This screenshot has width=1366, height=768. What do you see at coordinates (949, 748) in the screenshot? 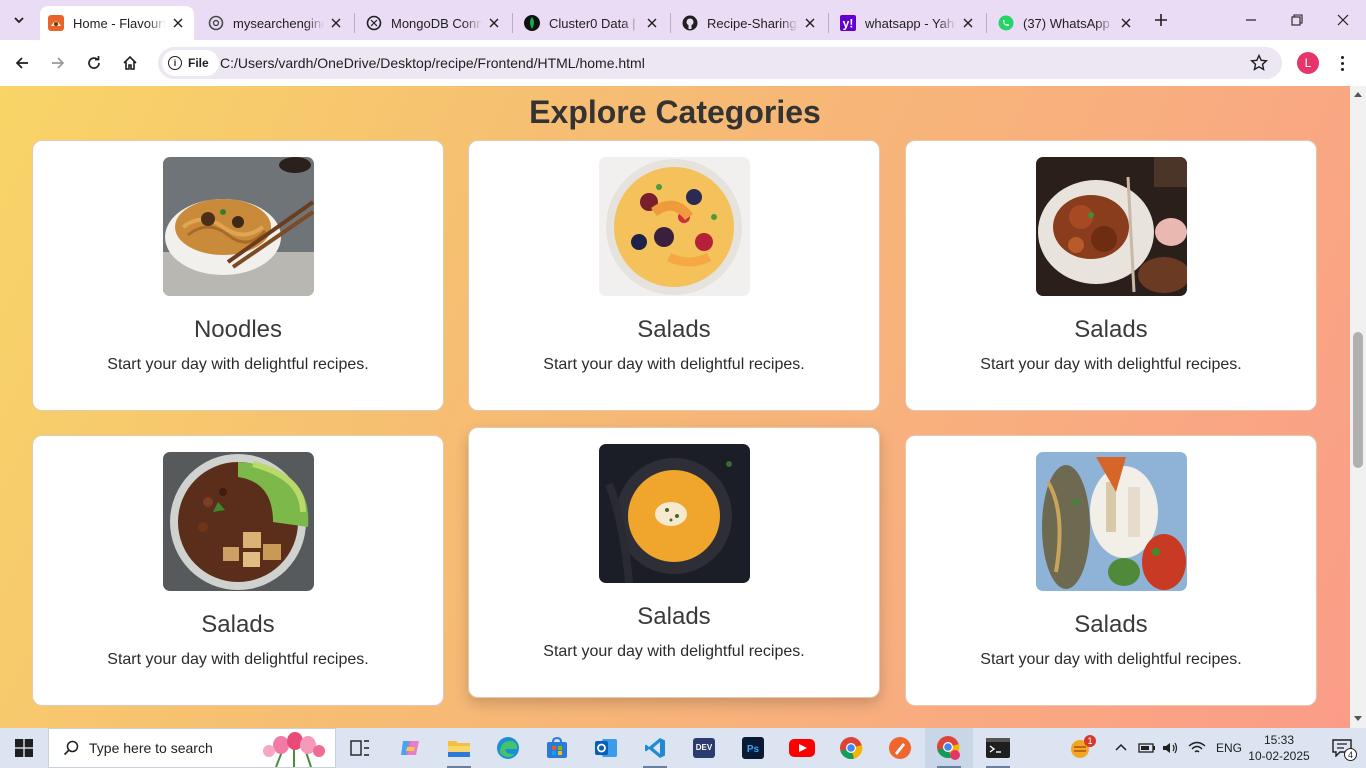
I see `taskbar-chrome-profile-active` at bounding box center [949, 748].